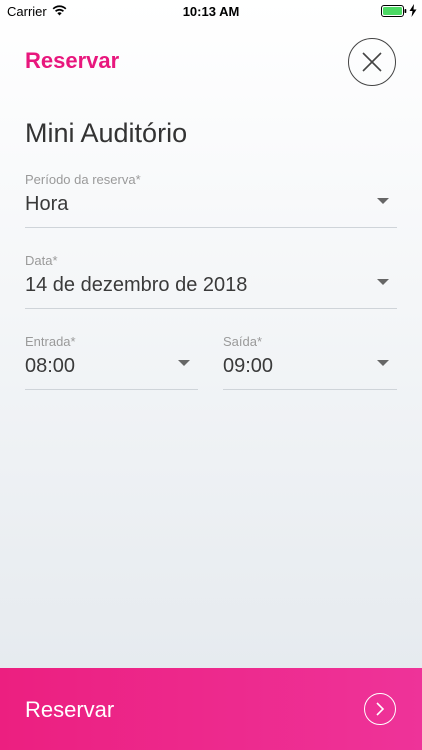 This screenshot has width=422, height=750. I want to click on period-label: Período da reserva*, so click(83, 179).